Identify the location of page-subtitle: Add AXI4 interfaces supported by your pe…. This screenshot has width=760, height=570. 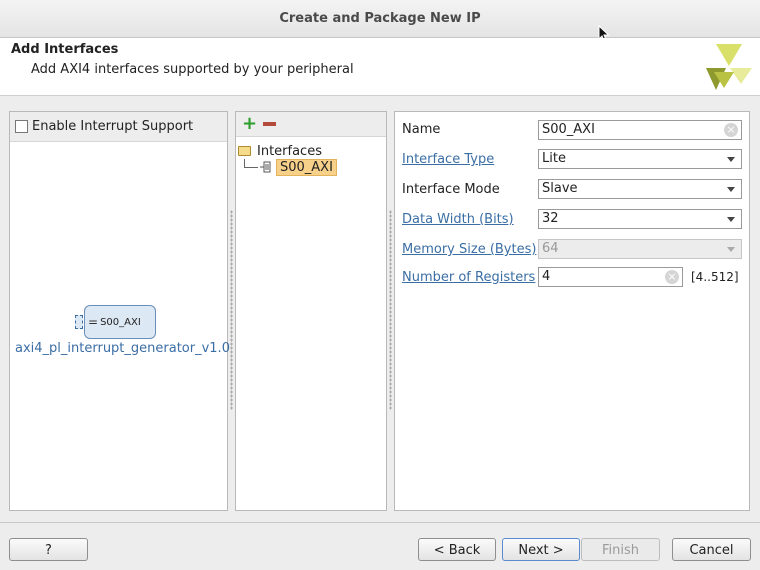
(192, 69).